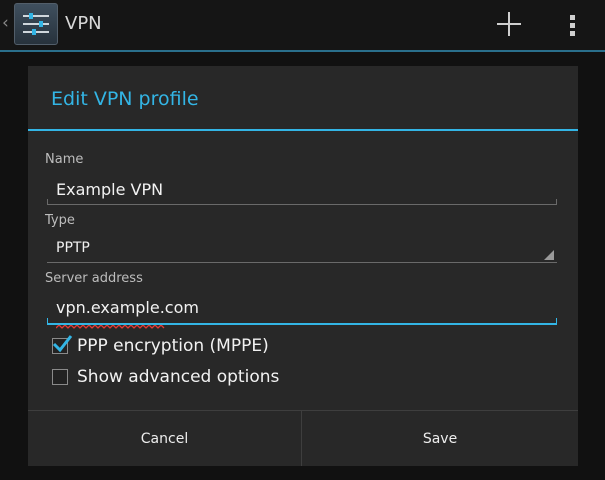  Describe the element at coordinates (164, 438) in the screenshot. I see `cancel-button: Cancel` at that location.